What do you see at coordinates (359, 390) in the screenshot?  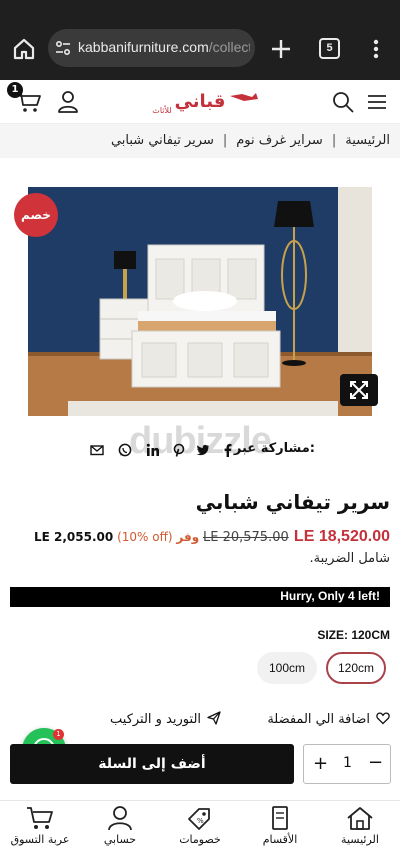 I see `zoom-icon` at bounding box center [359, 390].